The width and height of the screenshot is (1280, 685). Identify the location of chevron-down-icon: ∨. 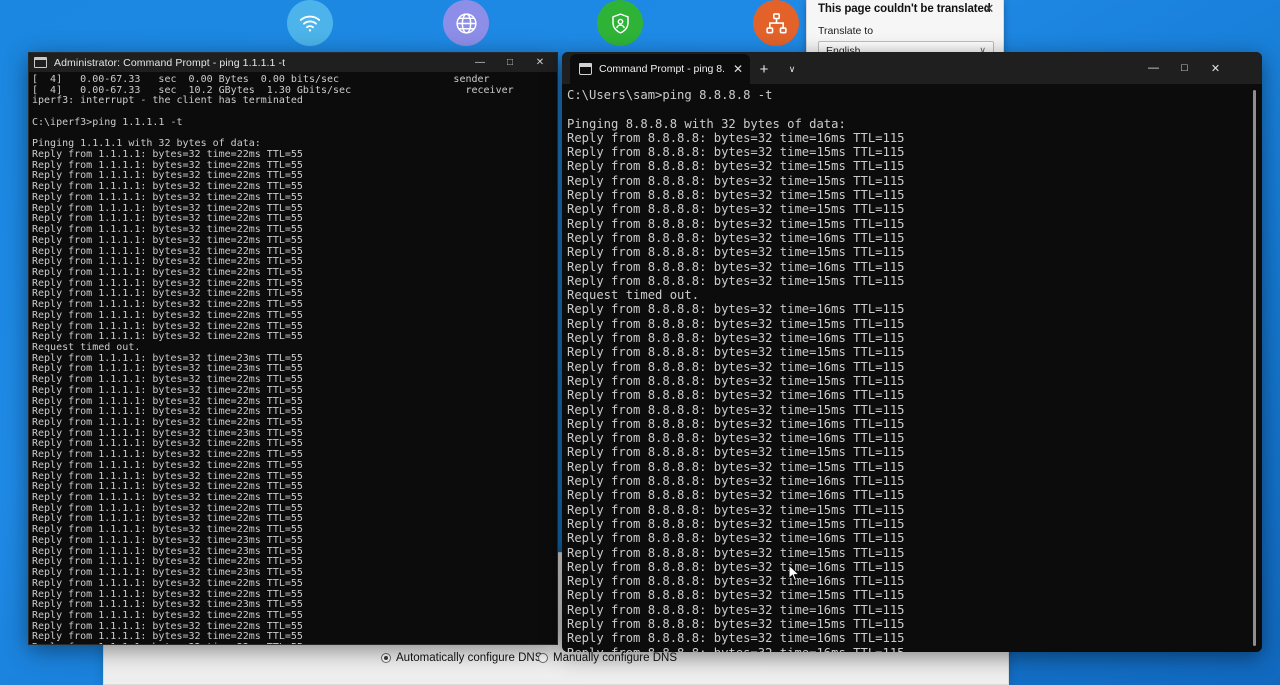
(792, 69).